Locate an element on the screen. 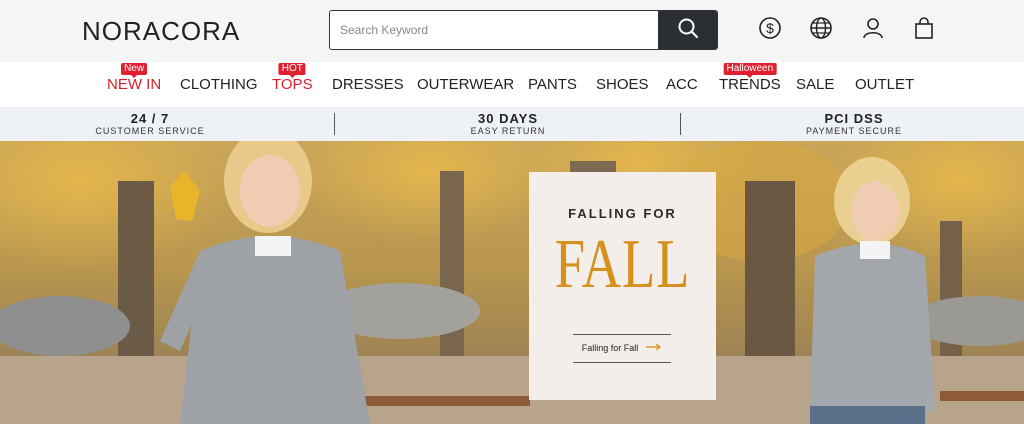 Image resolution: width=1024 pixels, height=424 pixels. nav-item-sale: SALE is located at coordinates (815, 84).